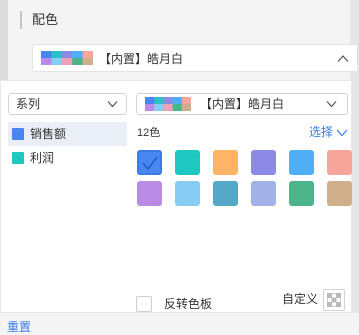 Image resolution: width=359 pixels, height=335 pixels. What do you see at coordinates (28, 104) in the screenshot?
I see `series-dropdown-value: 系列` at bounding box center [28, 104].